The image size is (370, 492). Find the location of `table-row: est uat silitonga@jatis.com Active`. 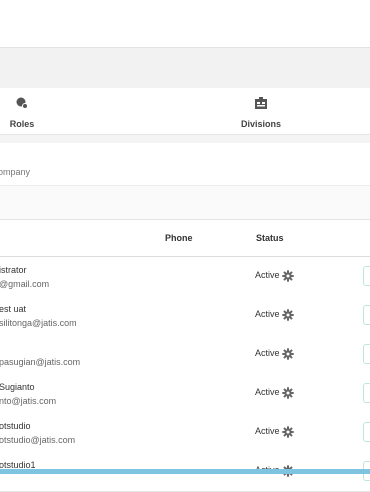

table-row: est uat silitonga@jatis.com Active is located at coordinates (185, 316).